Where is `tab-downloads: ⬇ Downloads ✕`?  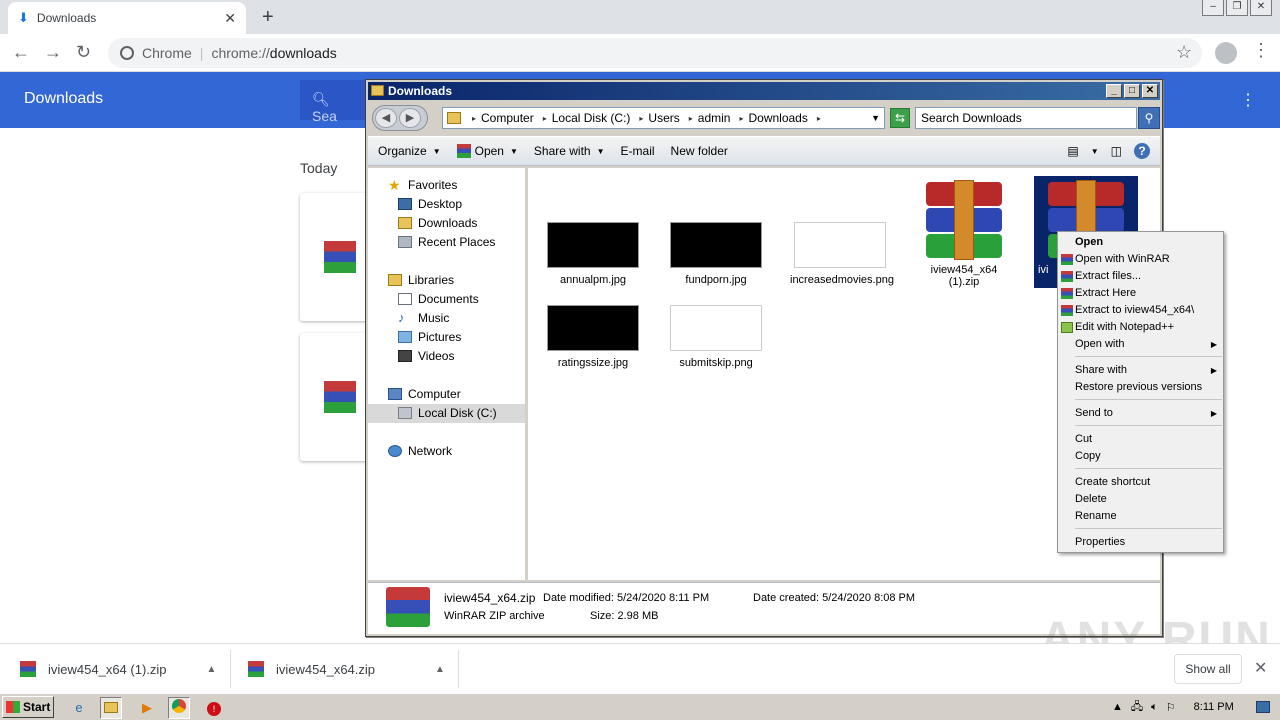
tab-downloads: ⬇ Downloads ✕ is located at coordinates (127, 18).